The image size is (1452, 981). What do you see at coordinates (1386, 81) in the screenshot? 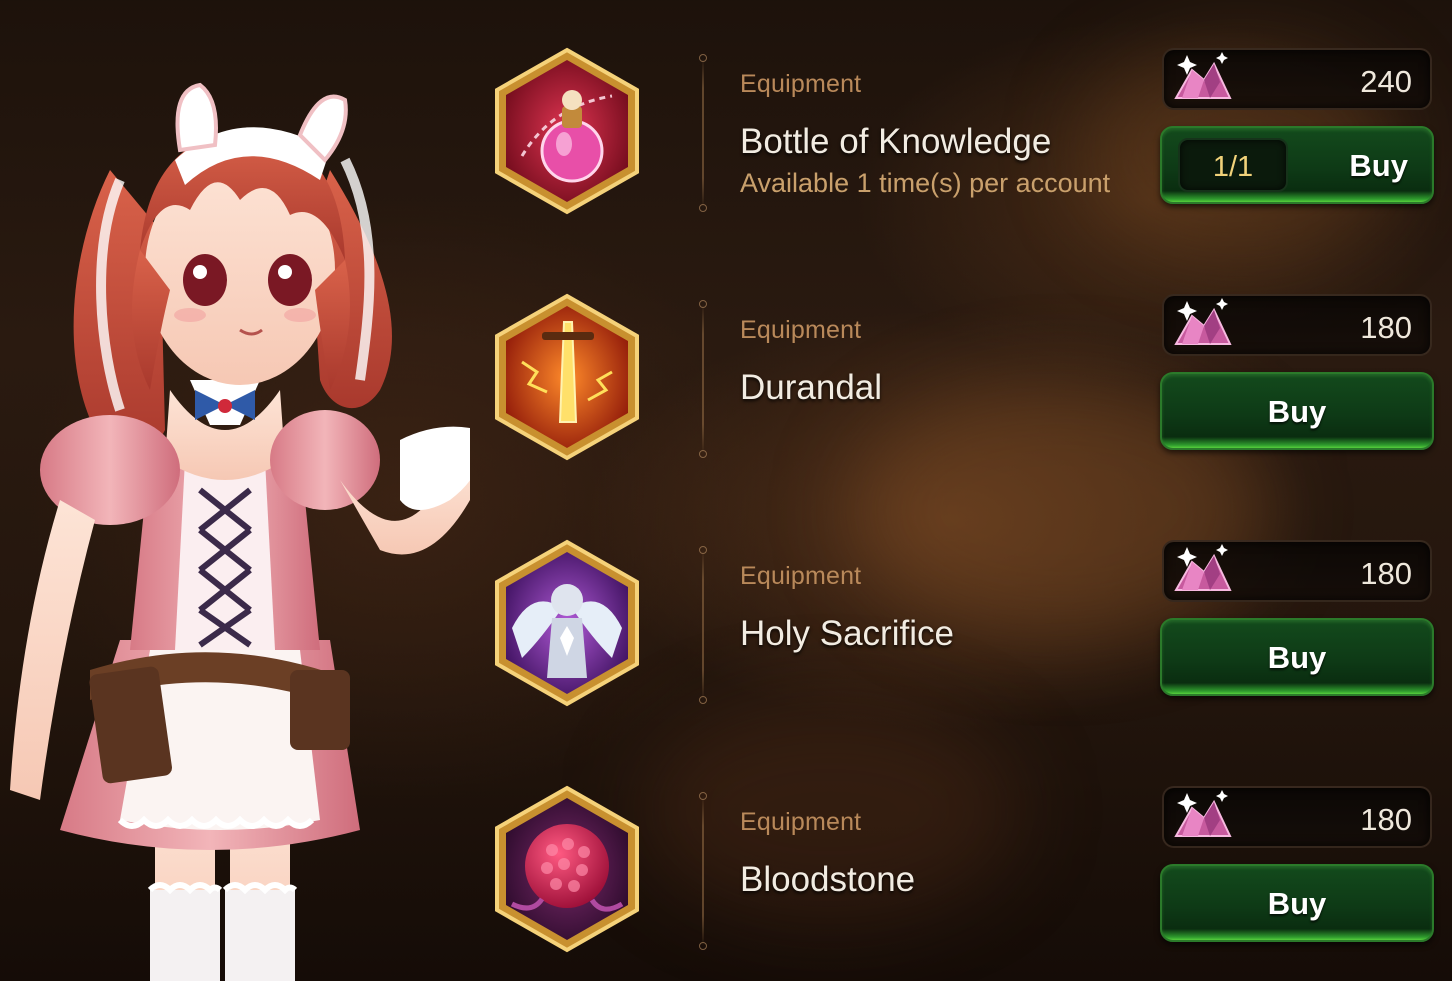
I see `price-value: 240` at bounding box center [1386, 81].